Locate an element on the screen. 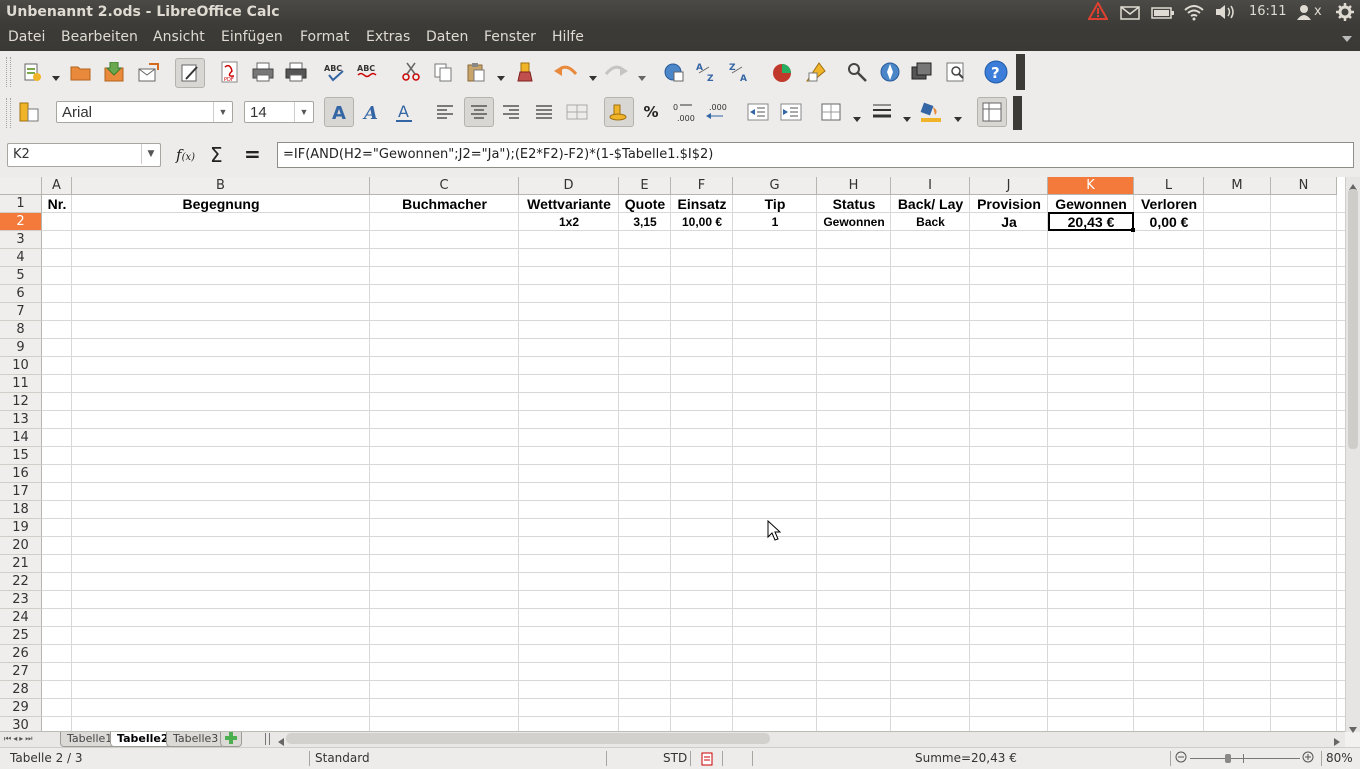 Image resolution: width=1360 pixels, height=769 pixels. column-header-f: F is located at coordinates (702, 186).